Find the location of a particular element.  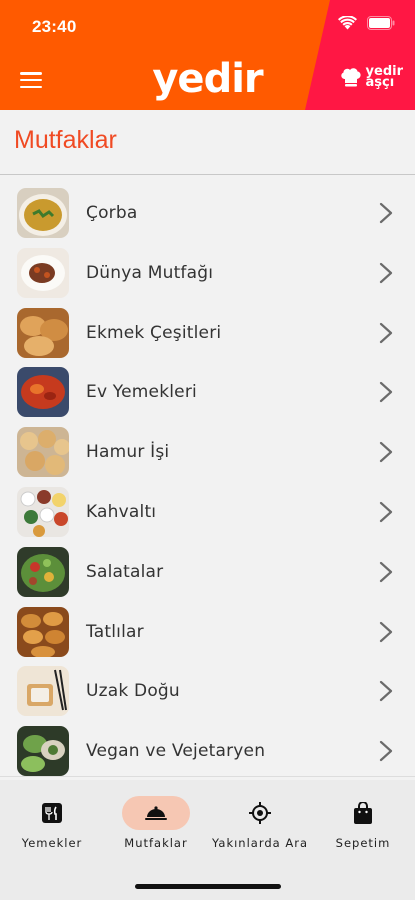

world-cuisine-photo is located at coordinates (43, 272).